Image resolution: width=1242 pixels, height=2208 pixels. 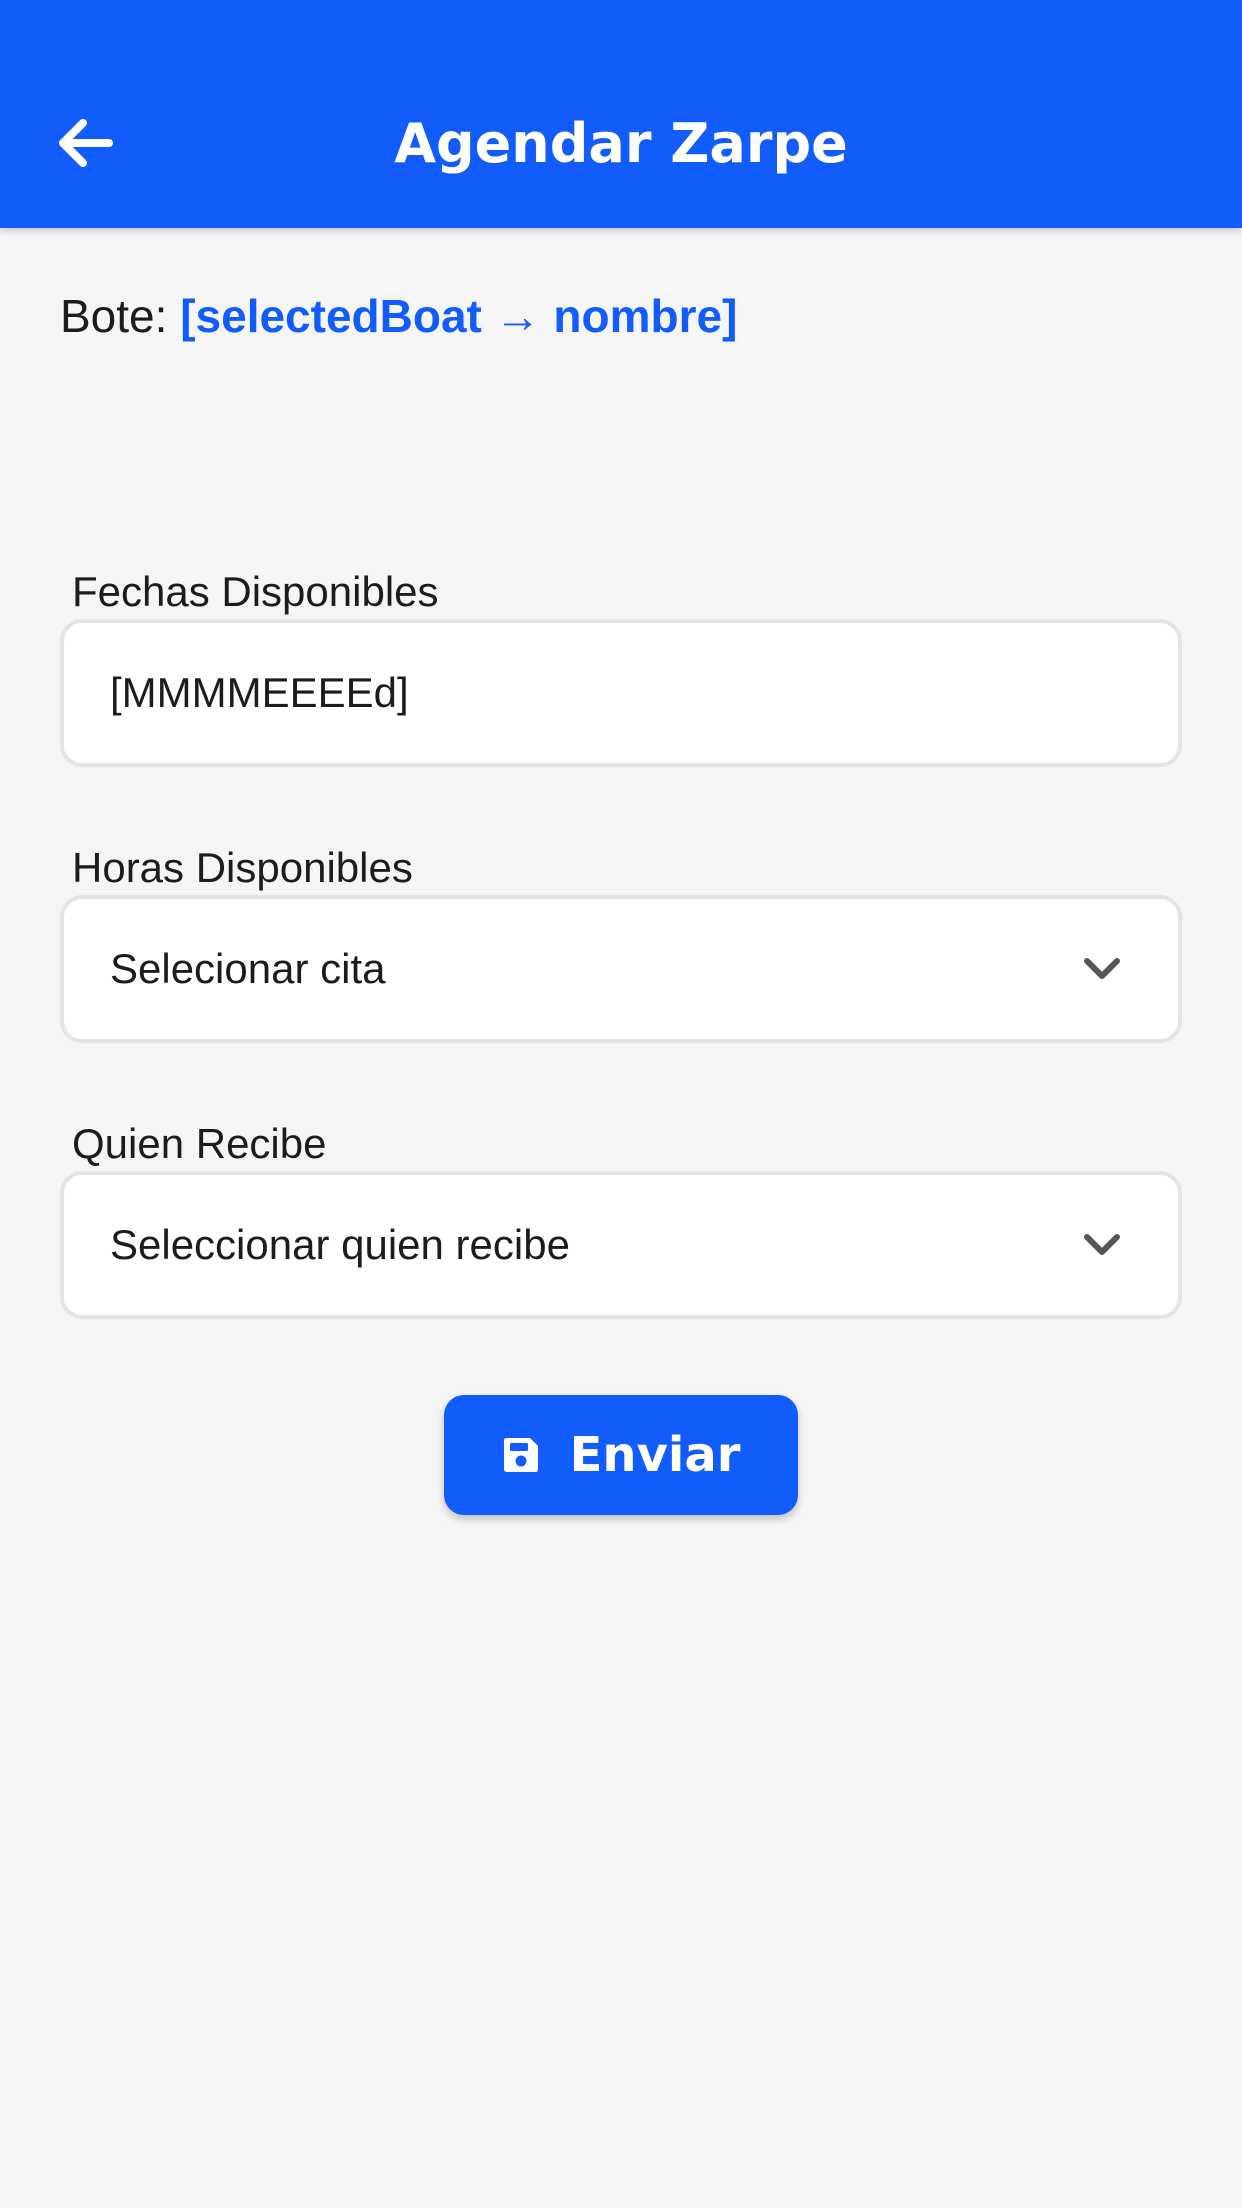 I want to click on recibe-select: Seleccionar quien recibe, so click(x=621, y=1245).